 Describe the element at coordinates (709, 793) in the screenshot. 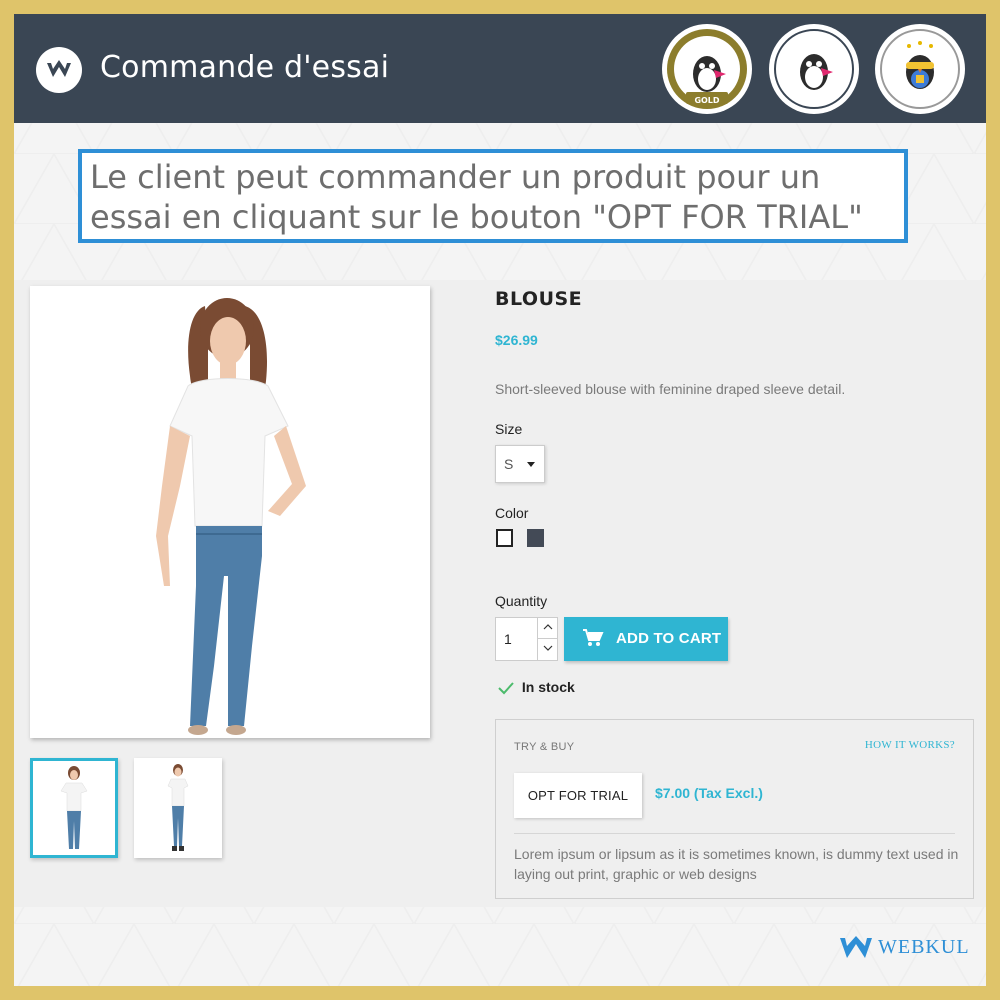

I see `trial-price: $7.00 (Tax Excl.)` at that location.